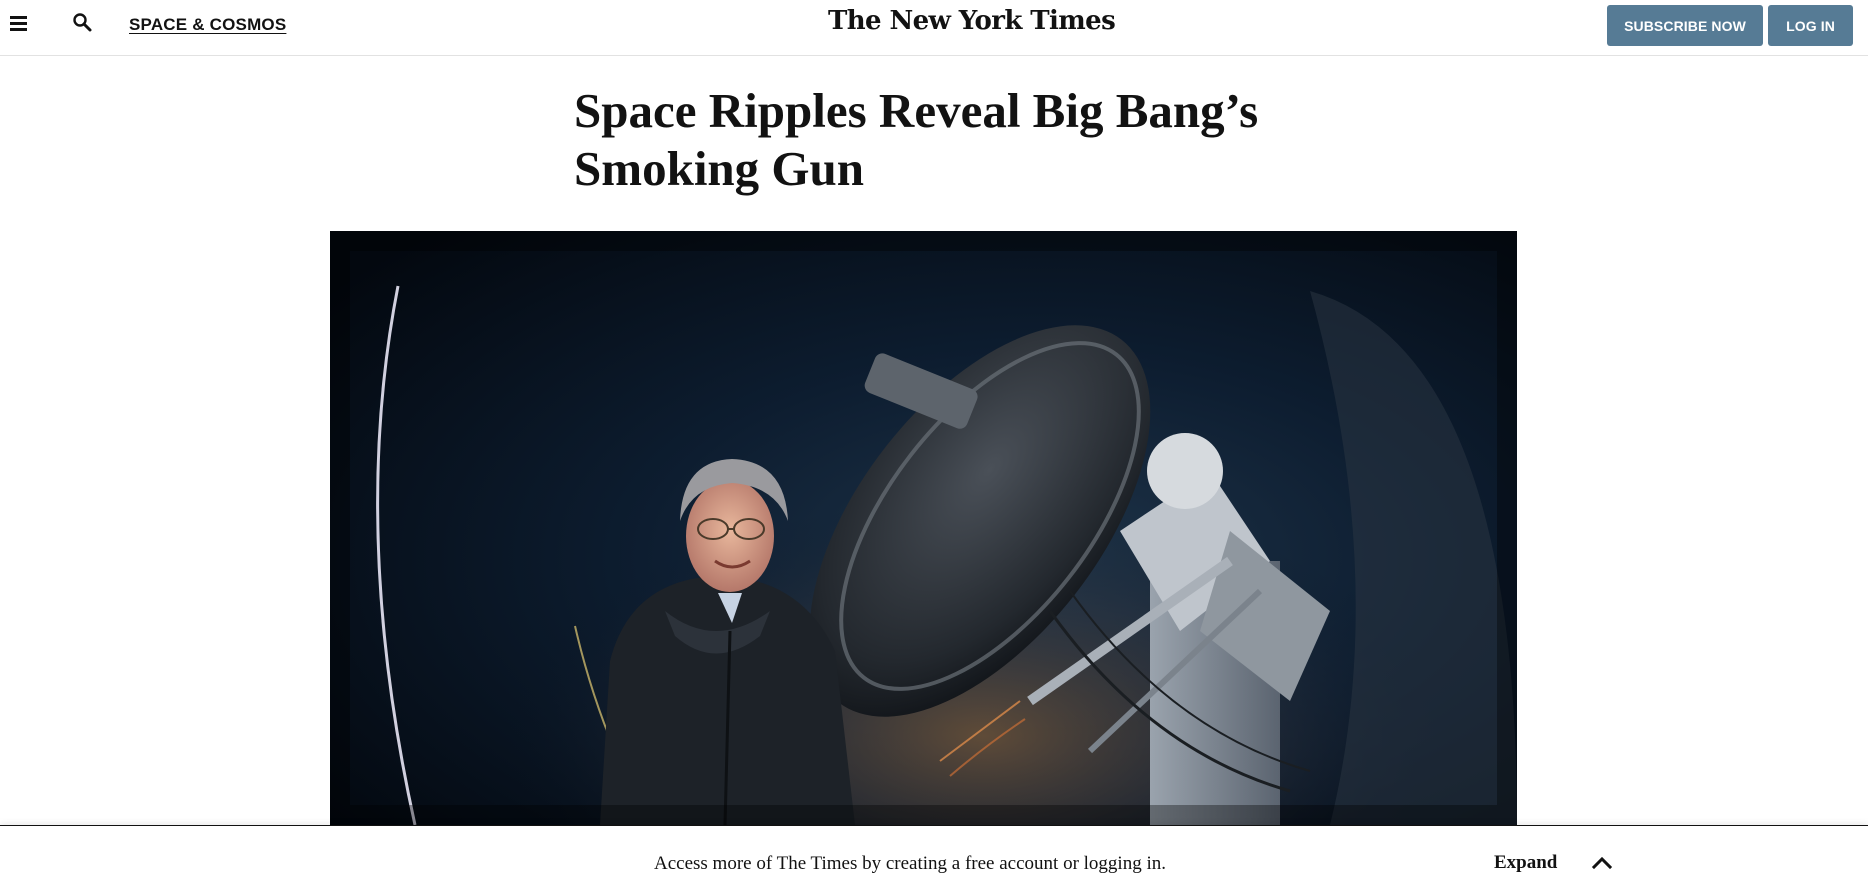 The height and width of the screenshot is (885, 1868). I want to click on expand-button: Expand, so click(1553, 863).